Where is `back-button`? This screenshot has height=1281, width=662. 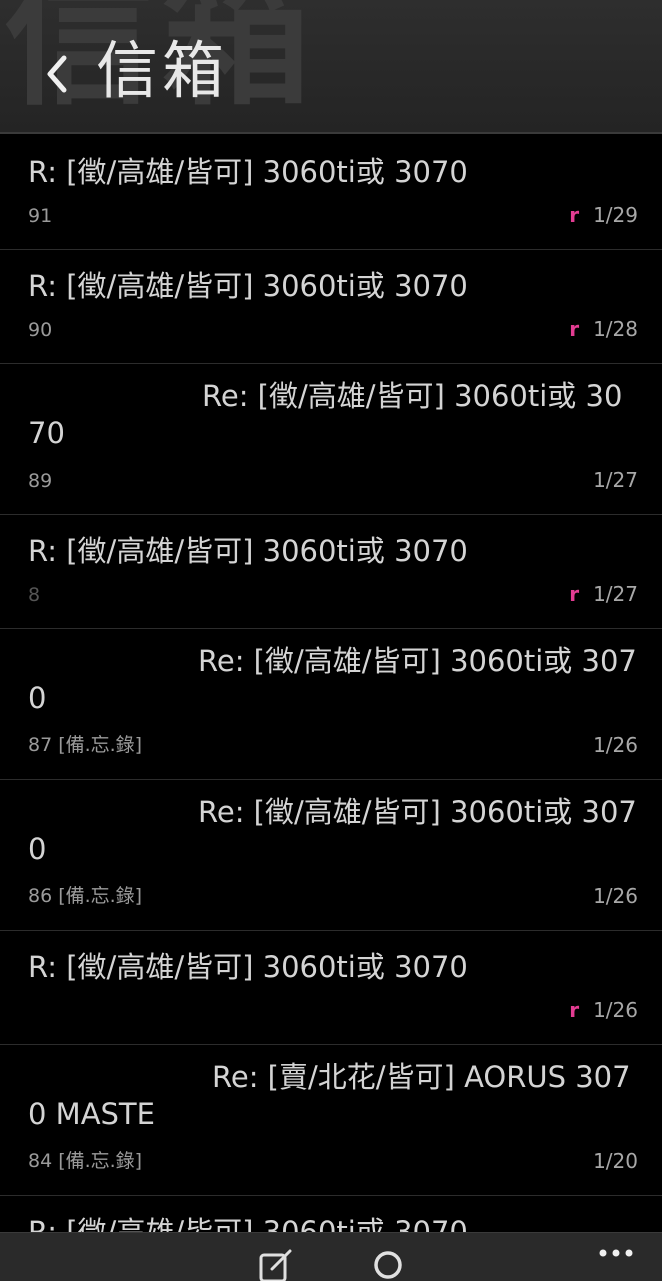
back-button is located at coordinates (58, 74).